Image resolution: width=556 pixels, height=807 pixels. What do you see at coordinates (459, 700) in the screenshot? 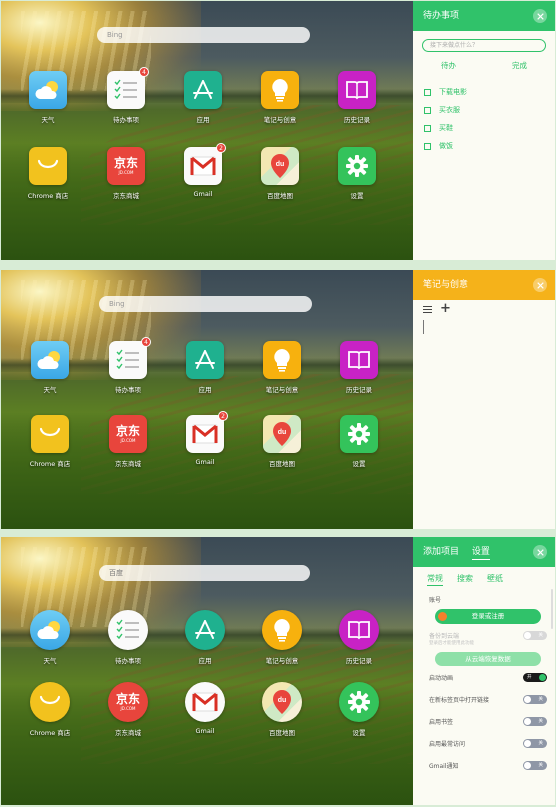
I see `setting-label: 在新标签页中打开链接` at bounding box center [459, 700].